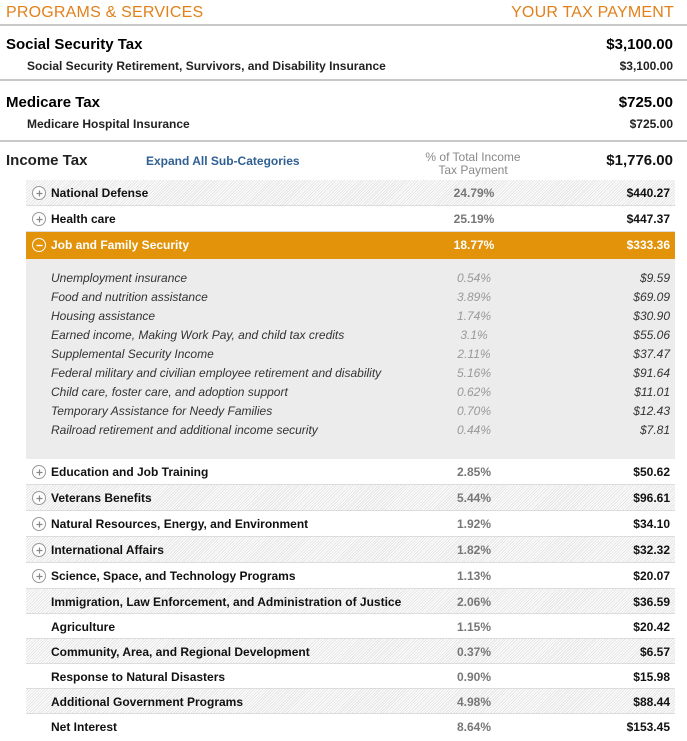  Describe the element at coordinates (651, 602) in the screenshot. I see `category-amount: $36.59` at that location.